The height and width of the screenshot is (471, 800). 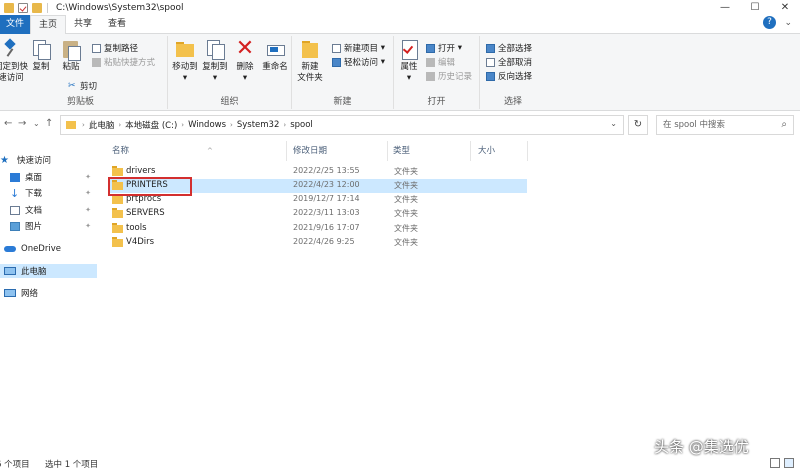 What do you see at coordinates (515, 49) in the screenshot?
I see `select-all-label: 全部选择` at bounding box center [515, 49].